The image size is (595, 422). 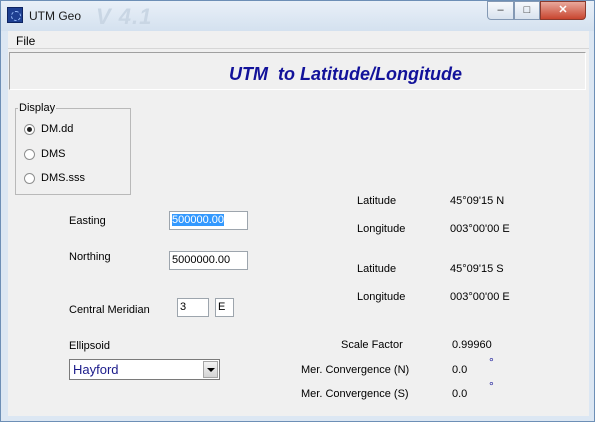 I want to click on latitude-n-label: Latitude, so click(x=377, y=201).